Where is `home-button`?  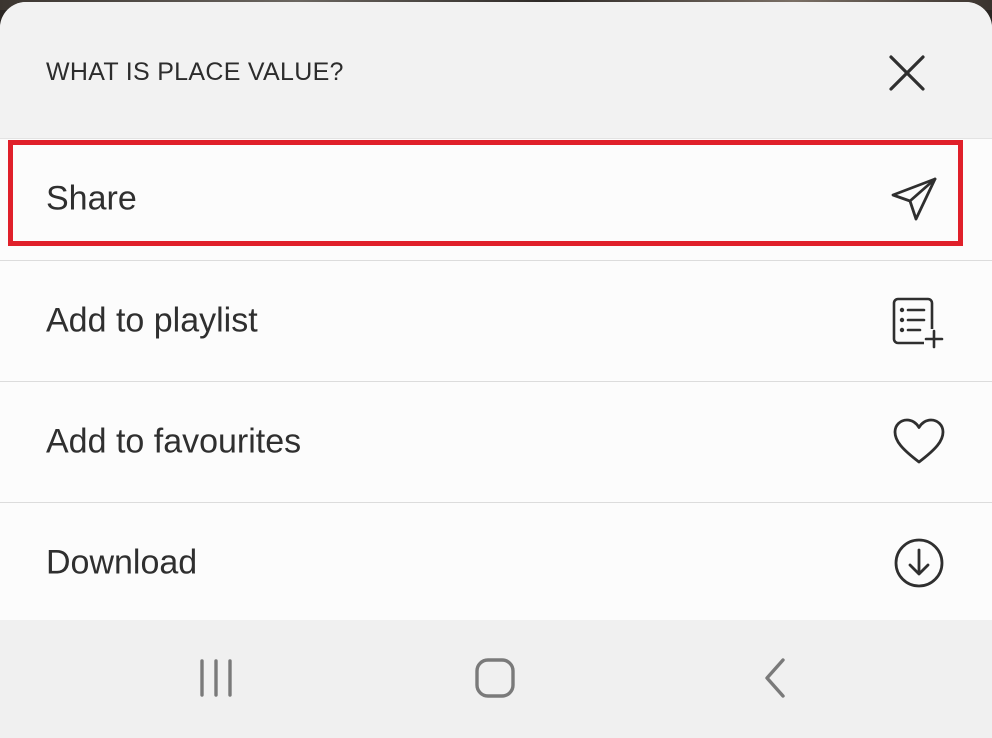
home-button is located at coordinates (495, 678).